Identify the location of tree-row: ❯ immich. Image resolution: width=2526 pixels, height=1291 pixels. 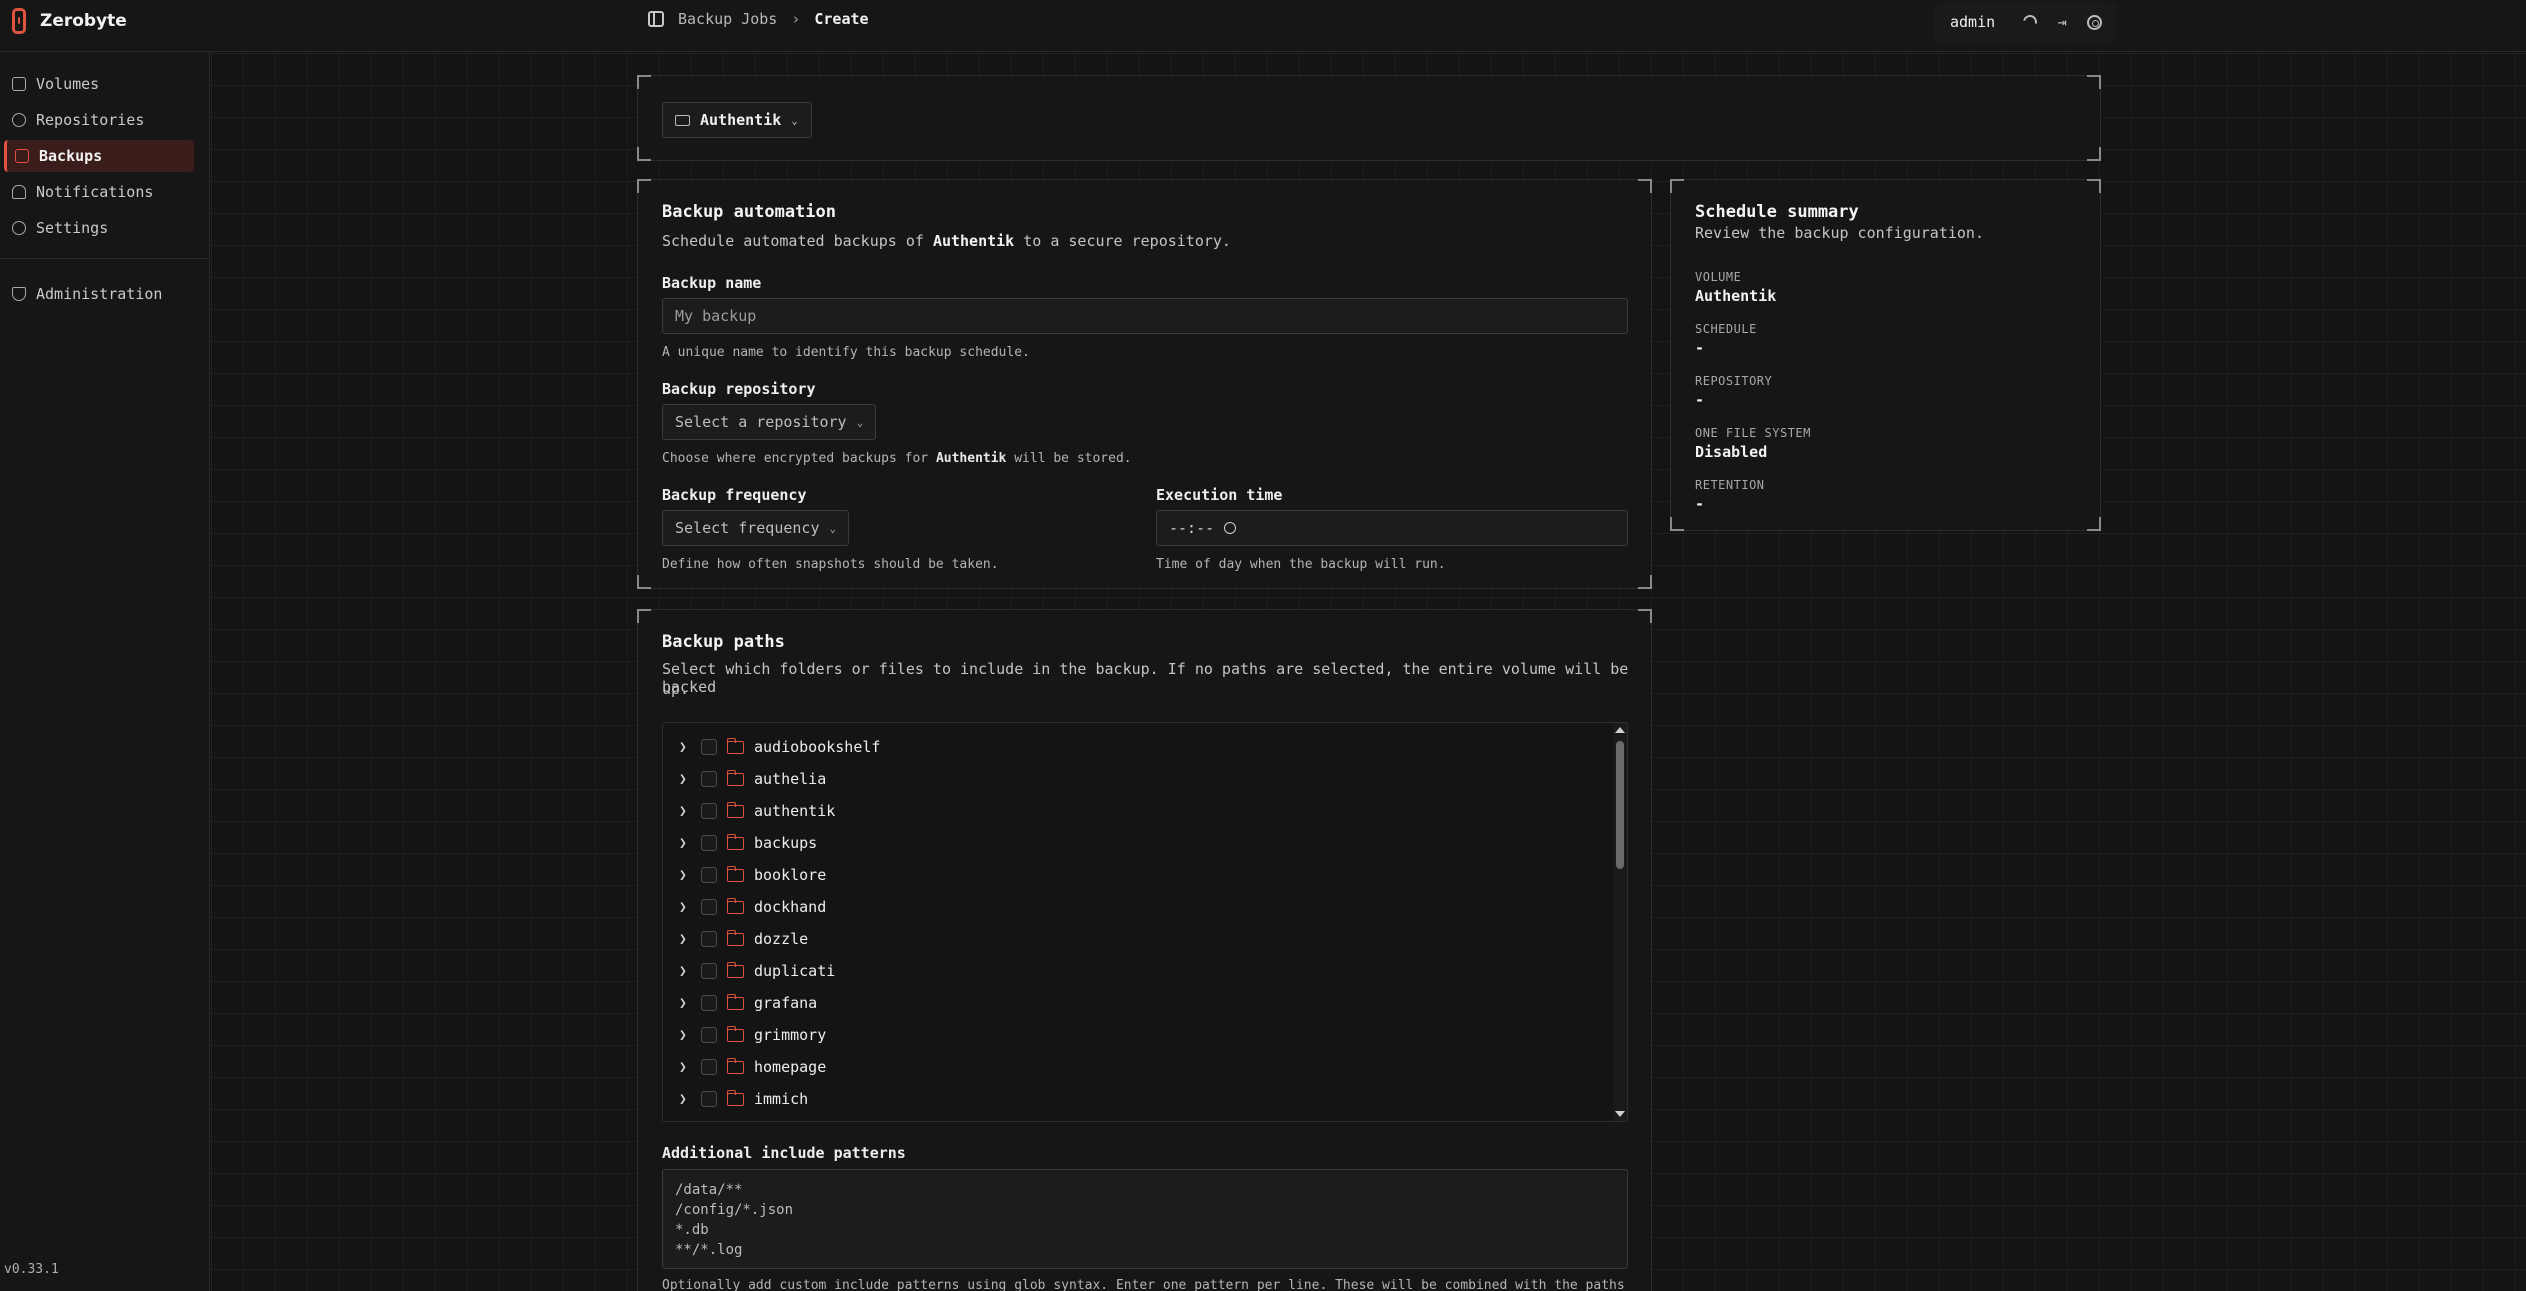
(743, 1099).